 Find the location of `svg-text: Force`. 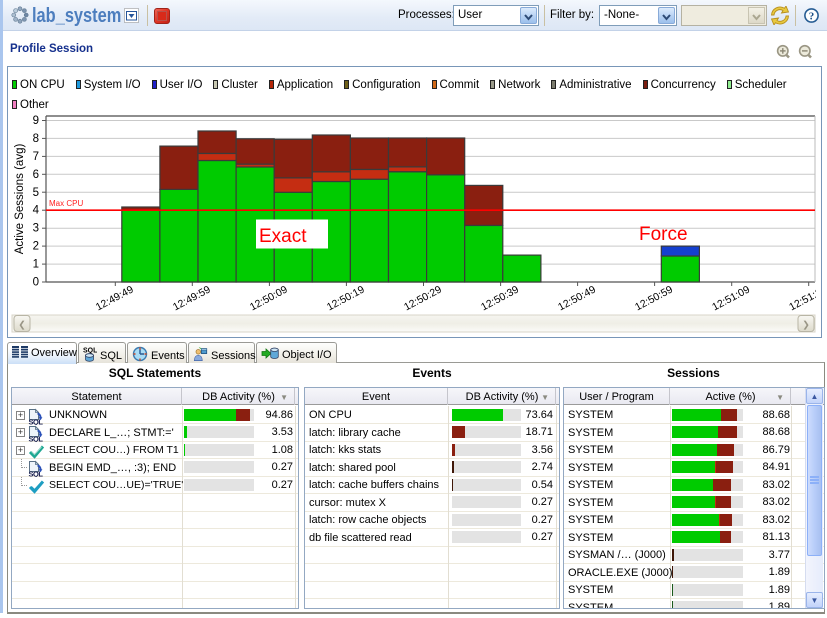

svg-text: Force is located at coordinates (663, 234).